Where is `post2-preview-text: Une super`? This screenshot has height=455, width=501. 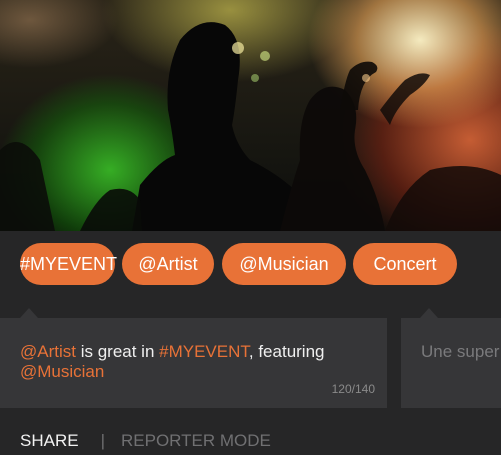
post2-preview-text: Une super is located at coordinates (460, 351).